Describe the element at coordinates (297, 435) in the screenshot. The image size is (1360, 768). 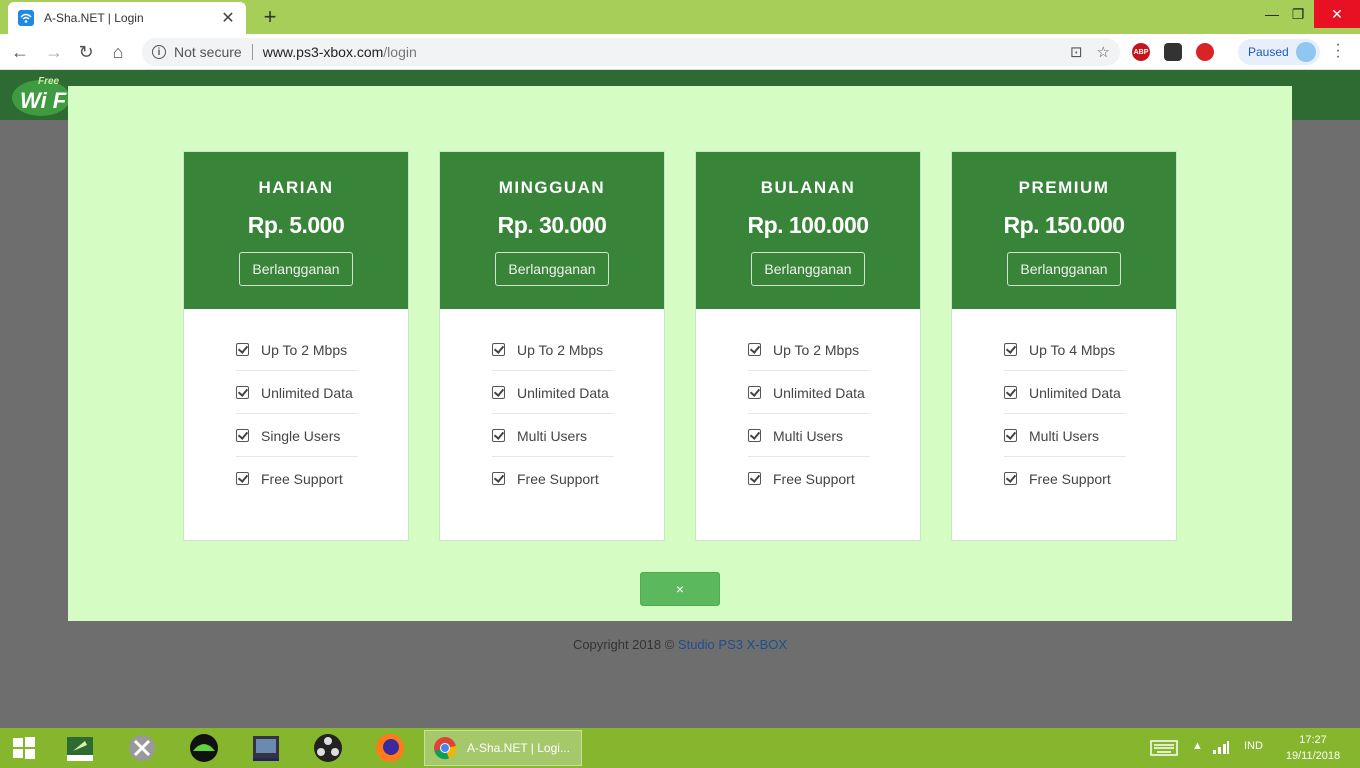
I see `list-item: Single Users` at that location.